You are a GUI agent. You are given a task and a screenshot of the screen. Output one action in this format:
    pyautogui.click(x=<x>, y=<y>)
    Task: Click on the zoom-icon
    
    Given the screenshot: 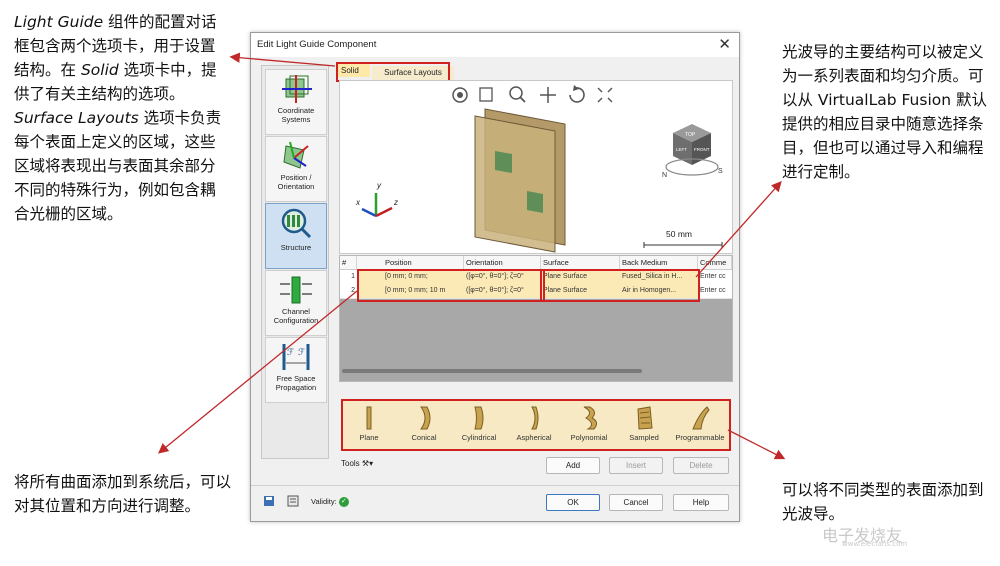 What is the action you would take?
    pyautogui.click(x=517, y=94)
    